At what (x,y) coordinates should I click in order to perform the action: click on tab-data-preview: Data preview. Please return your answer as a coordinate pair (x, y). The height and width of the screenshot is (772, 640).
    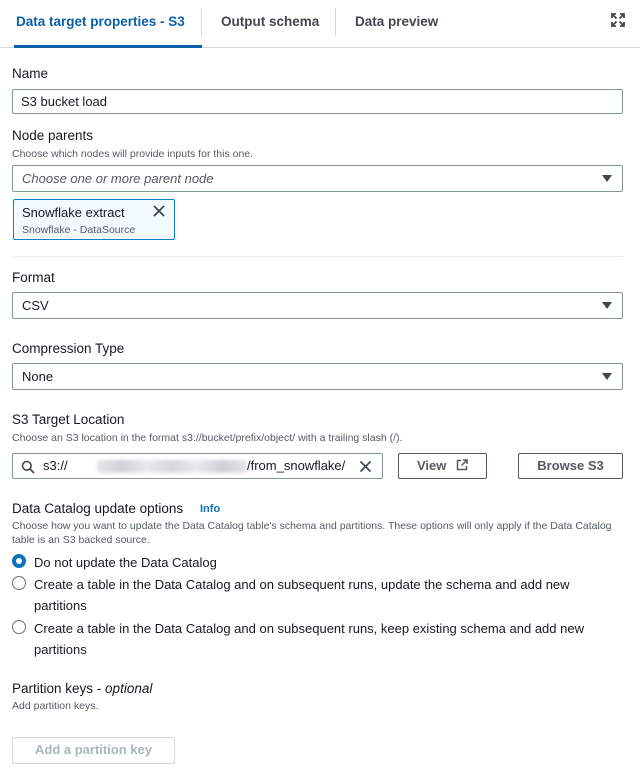
    Looking at the image, I should click on (396, 24).